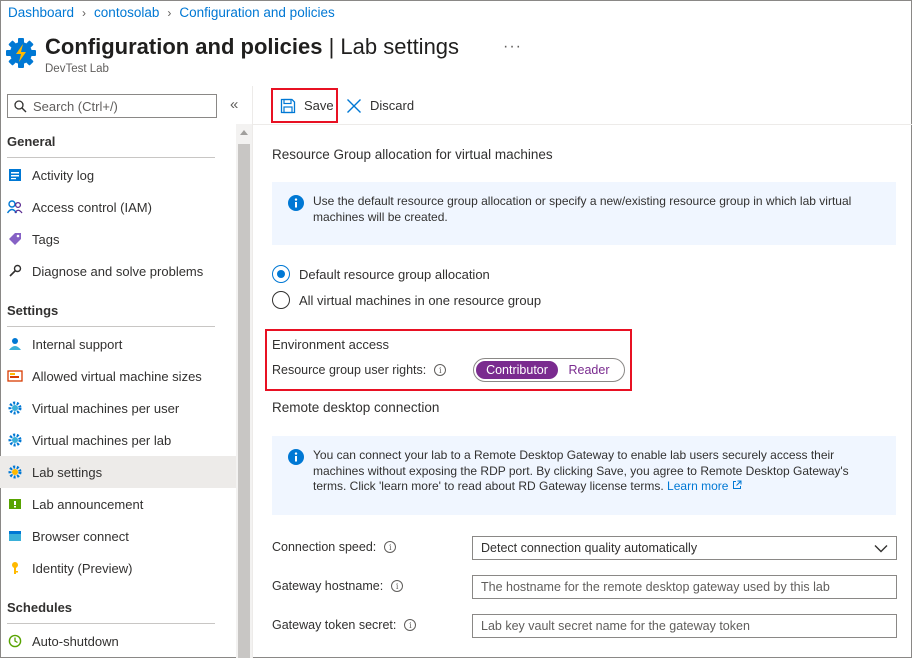 This screenshot has height=658, width=912. Describe the element at coordinates (20, 105) in the screenshot. I see `search-icon` at that location.